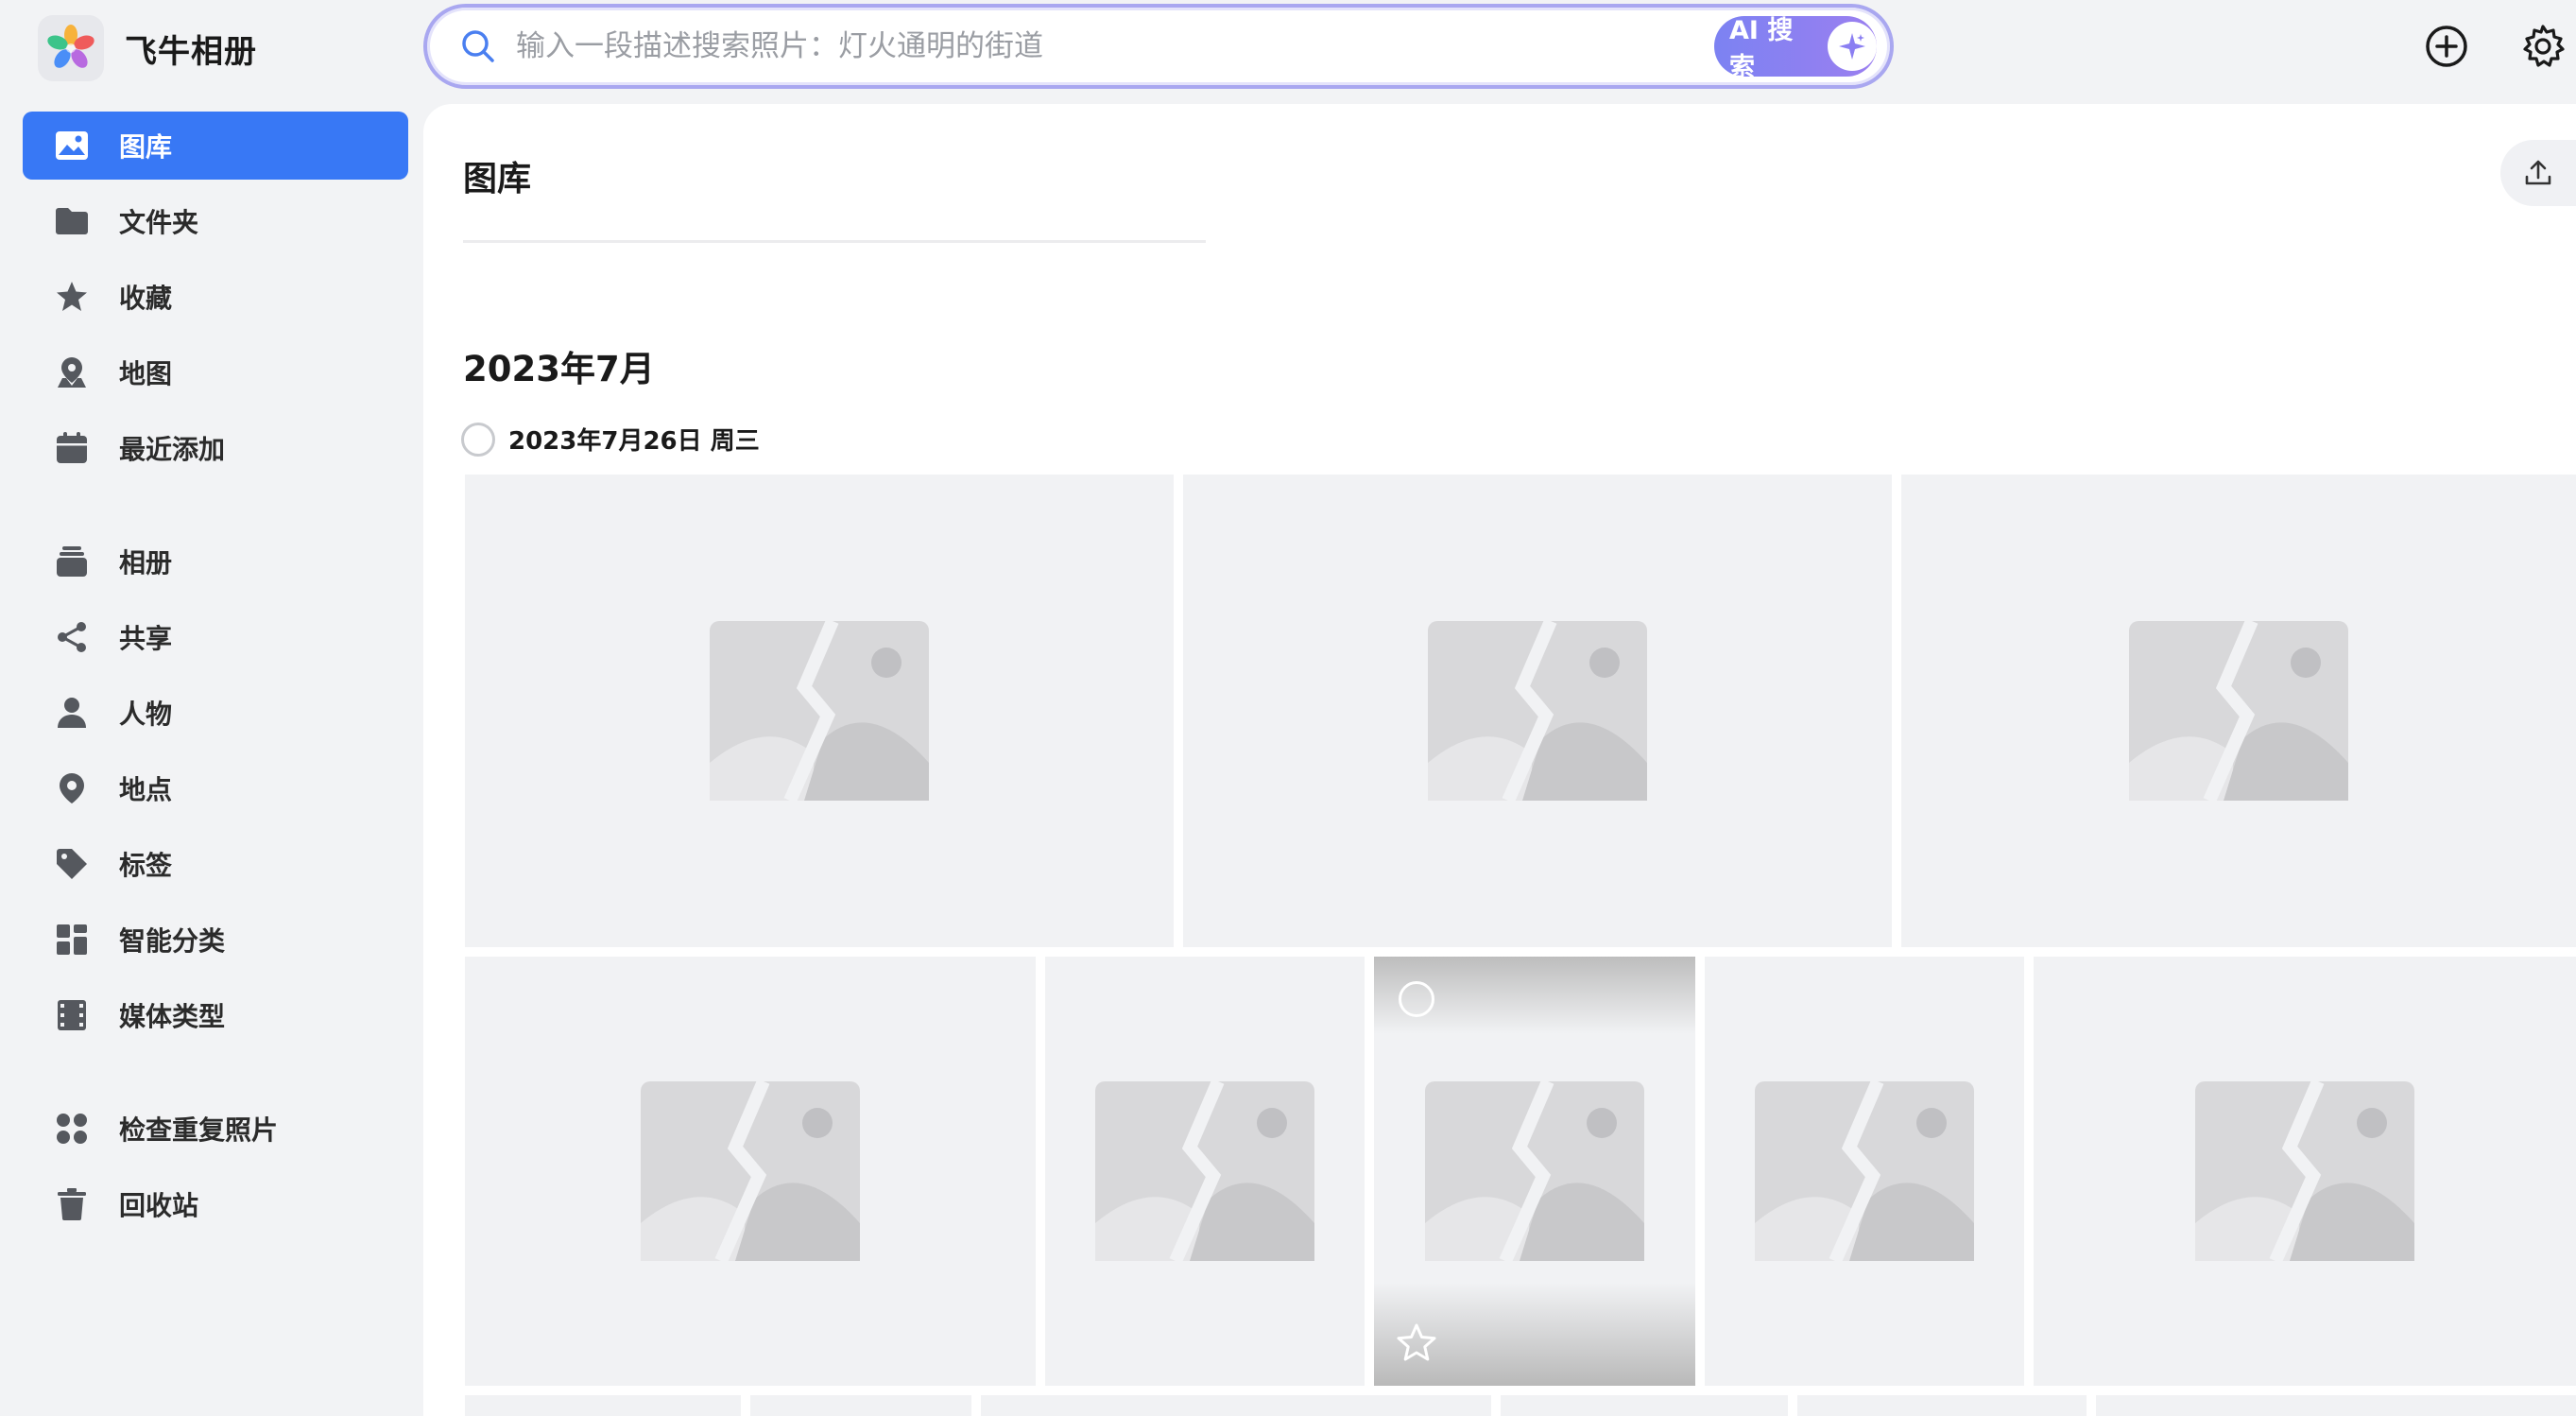  Describe the element at coordinates (71, 48) in the screenshot. I see `app-logo` at that location.